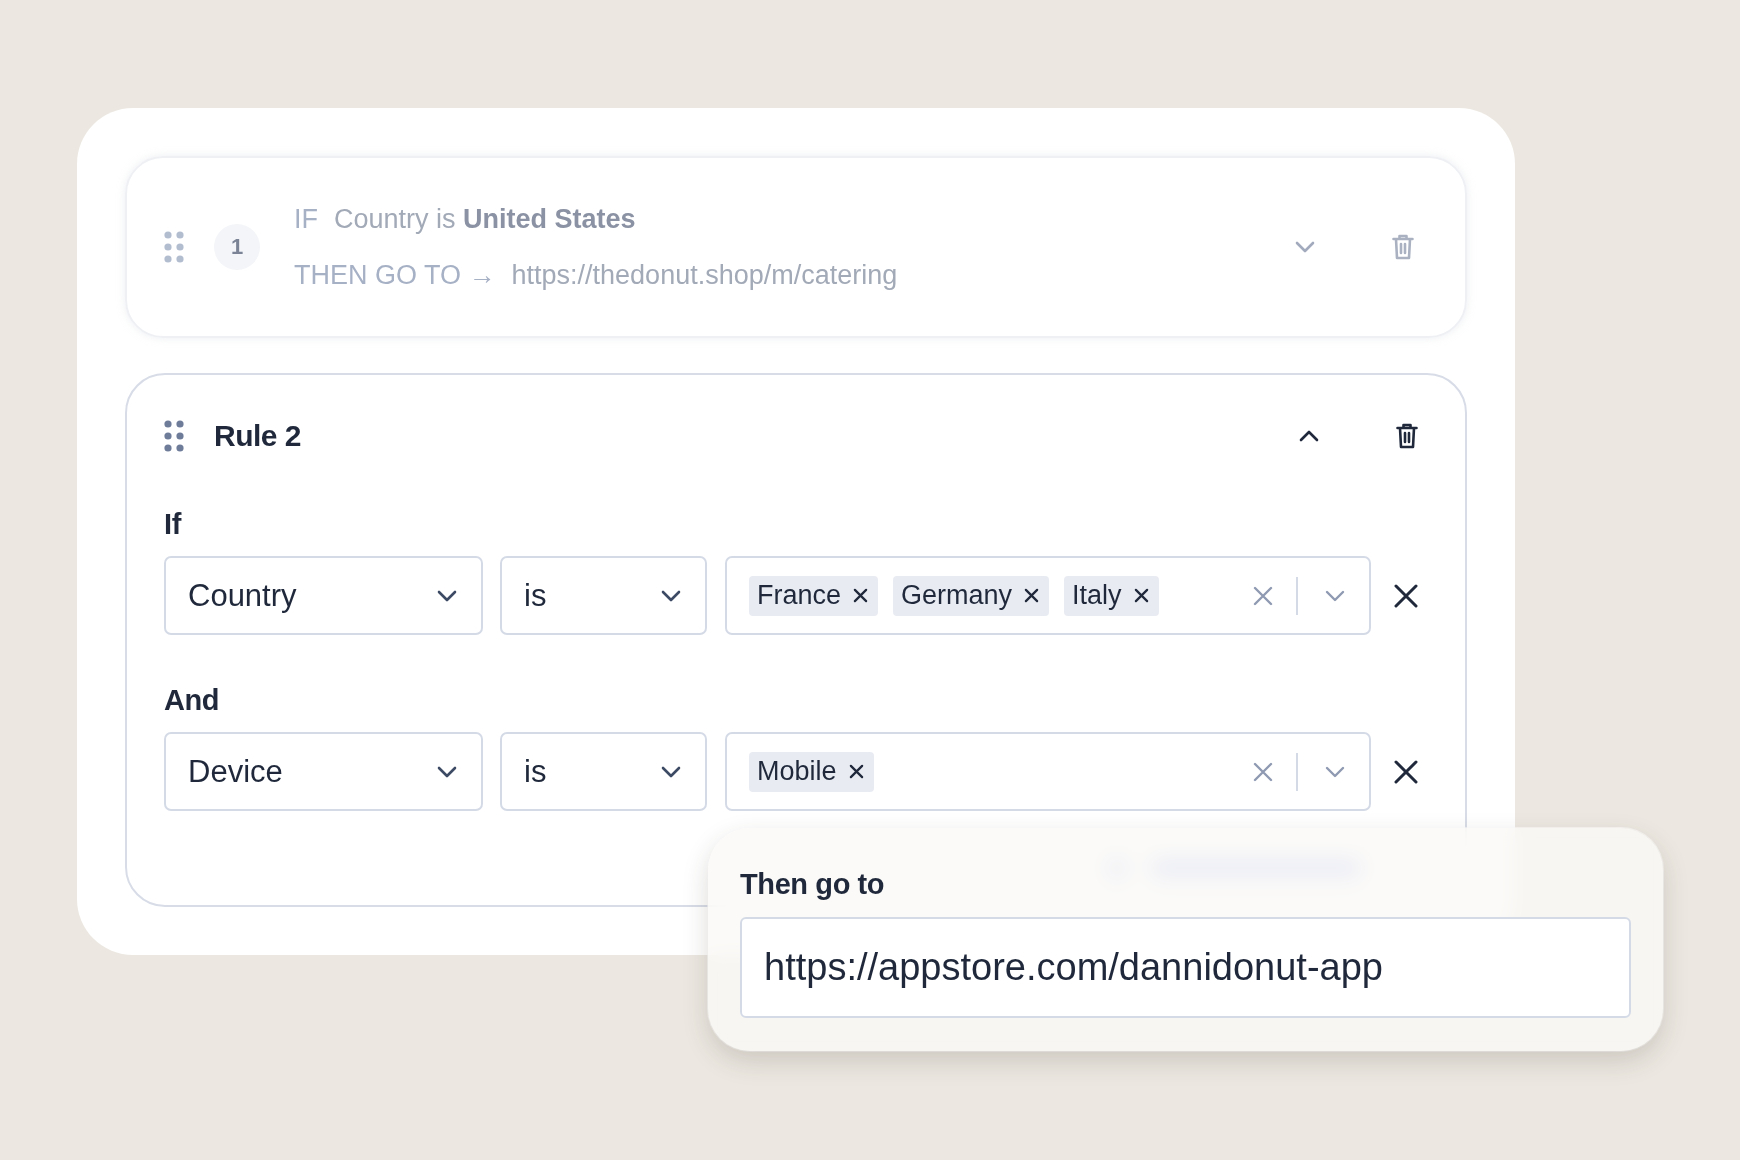  What do you see at coordinates (1309, 436) in the screenshot?
I see `chevron-up-icon` at bounding box center [1309, 436].